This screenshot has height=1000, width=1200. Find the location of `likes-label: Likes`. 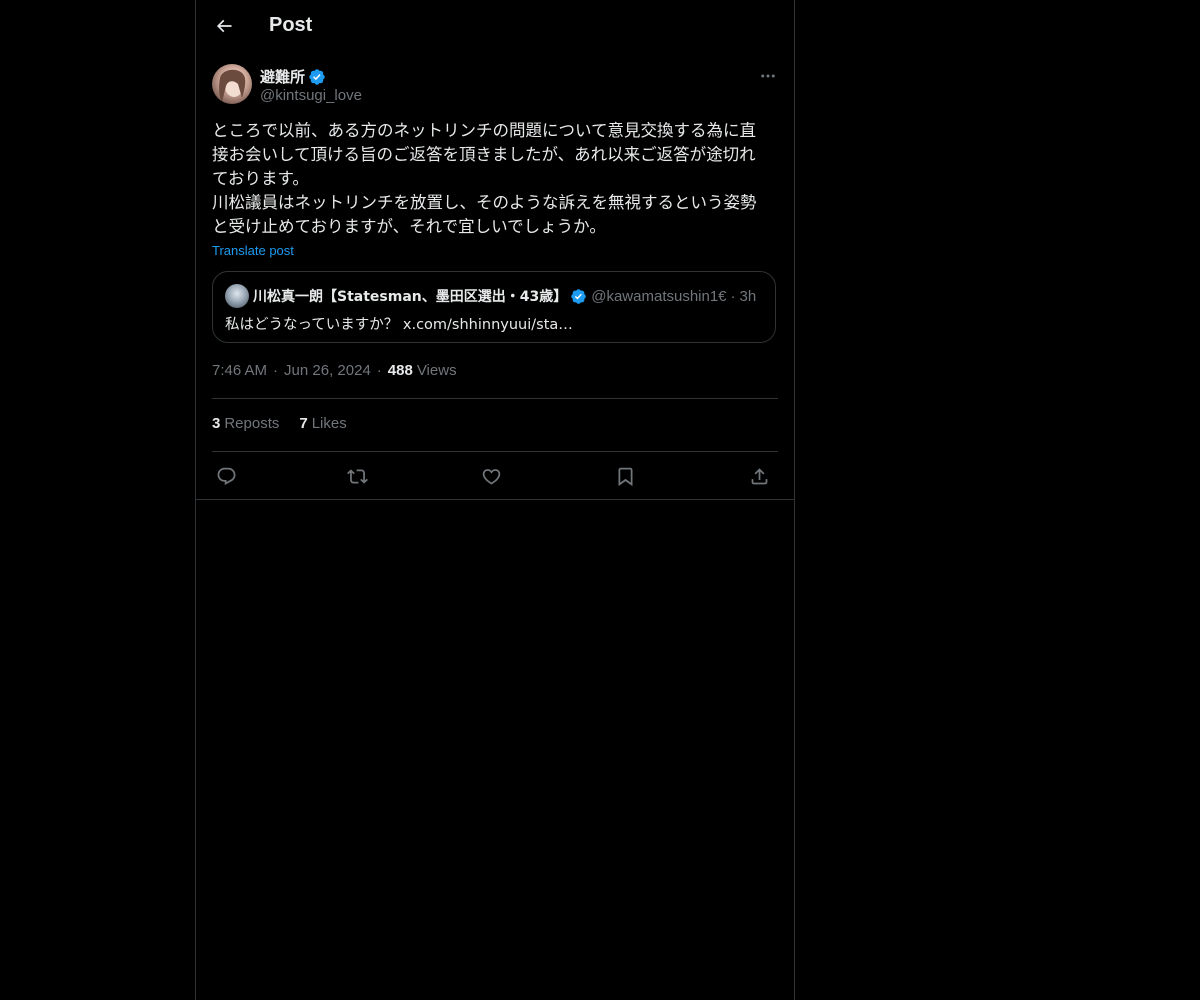

likes-label: Likes is located at coordinates (329, 423).